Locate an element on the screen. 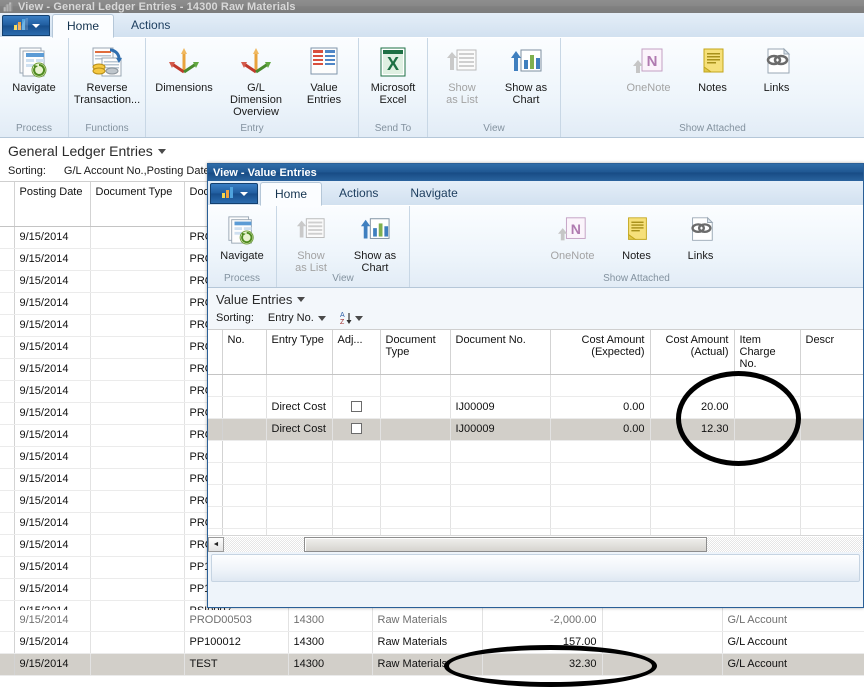 Image resolution: width=864 pixels, height=690 pixels. column-header-item-charge-no: Item Charge No. is located at coordinates (767, 352).